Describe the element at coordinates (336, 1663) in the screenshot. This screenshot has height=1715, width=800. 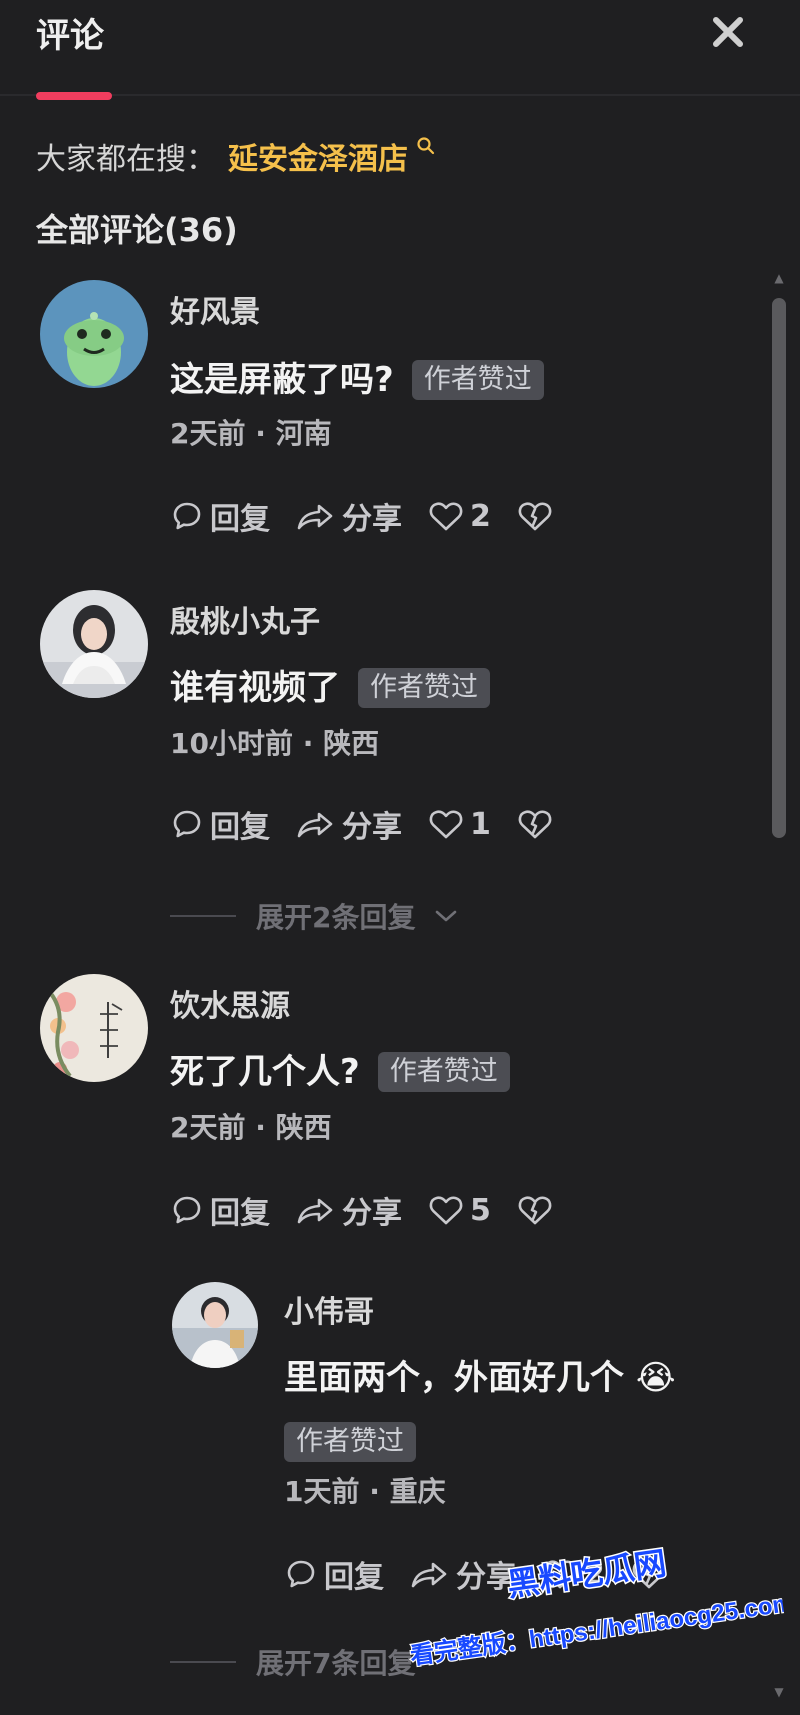
I see `expand-replies-label: 展开7条回复` at that location.